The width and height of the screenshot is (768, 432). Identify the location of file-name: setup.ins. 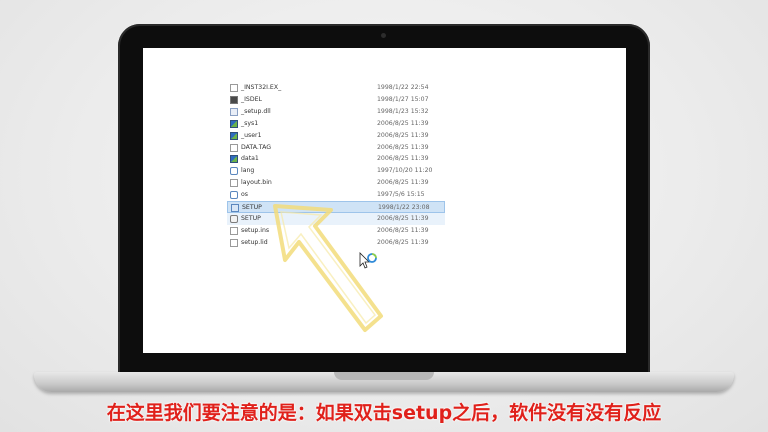
(255, 230).